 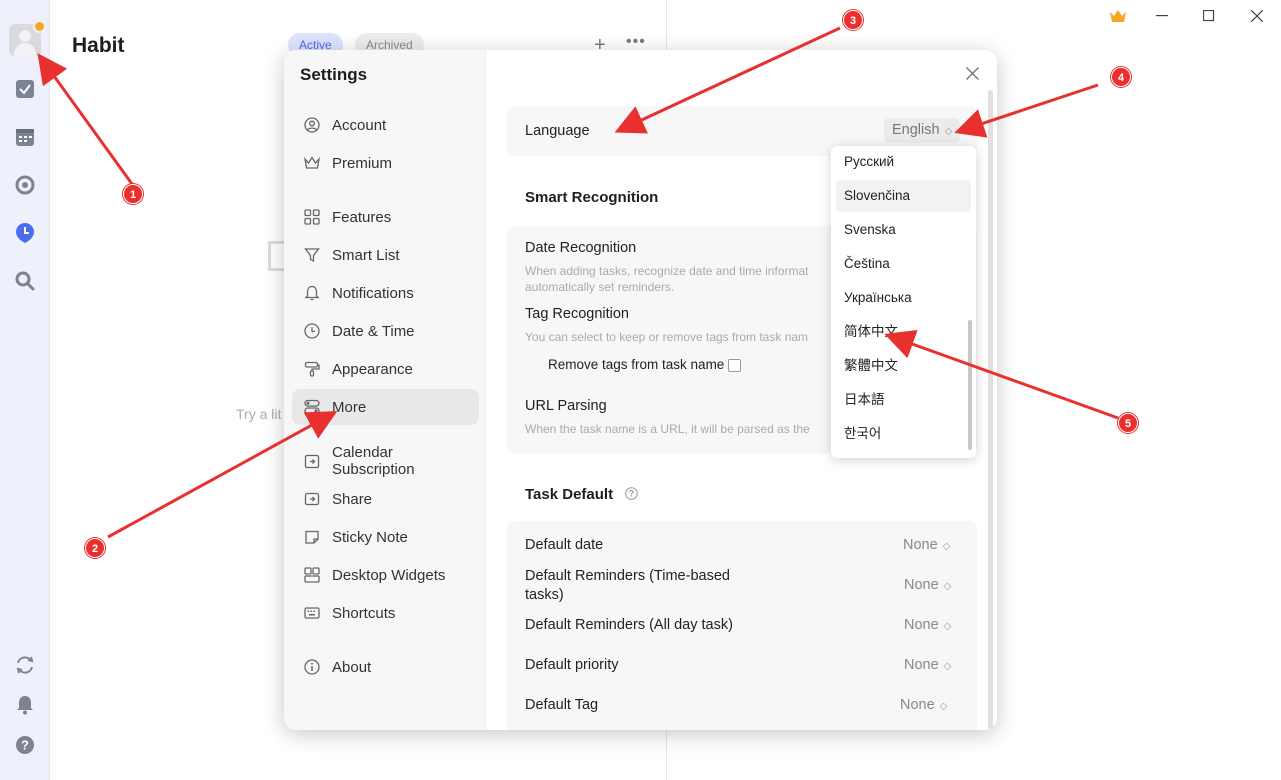 What do you see at coordinates (98, 45) in the screenshot?
I see `view-title: Habit` at bounding box center [98, 45].